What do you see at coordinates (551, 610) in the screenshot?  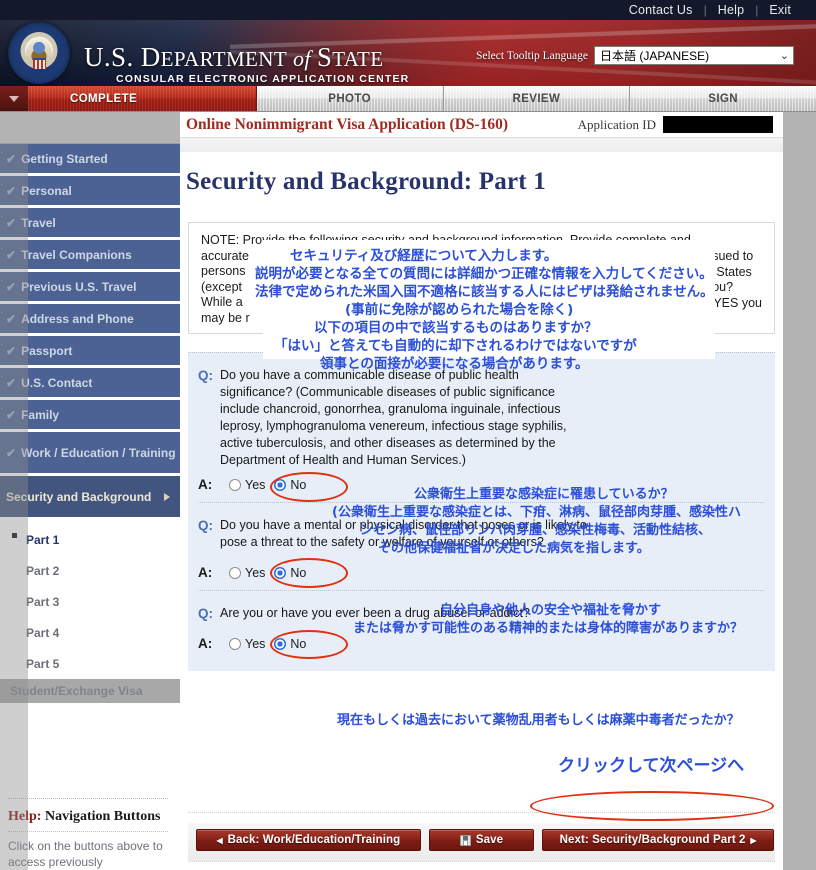 I see `q2-annotation-line-1: 自分自身や他人の安全や福祉を脅かす` at bounding box center [551, 610].